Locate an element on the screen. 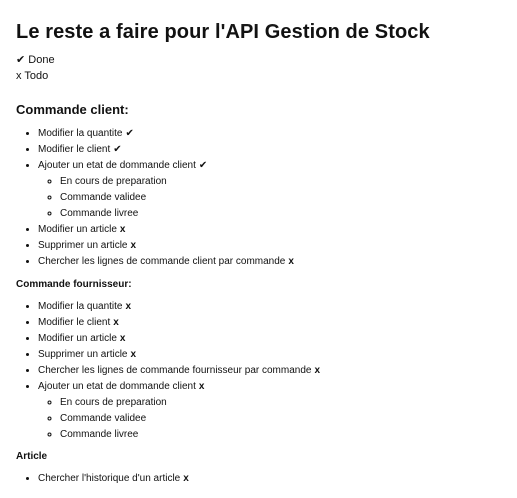 The image size is (517, 498). article-list: Chercher l'historique d'un articlex is located at coordinates (257, 479).